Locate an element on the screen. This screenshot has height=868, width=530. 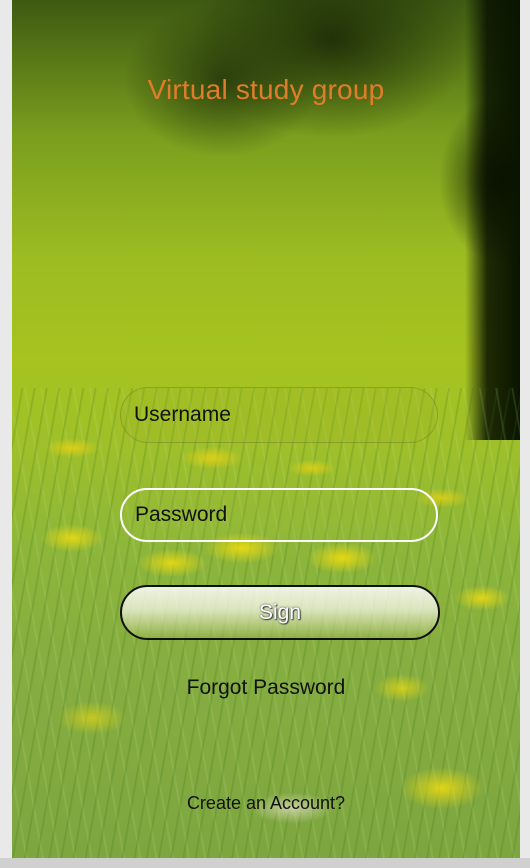
forgot-password-link: Forgot Password is located at coordinates (266, 688).